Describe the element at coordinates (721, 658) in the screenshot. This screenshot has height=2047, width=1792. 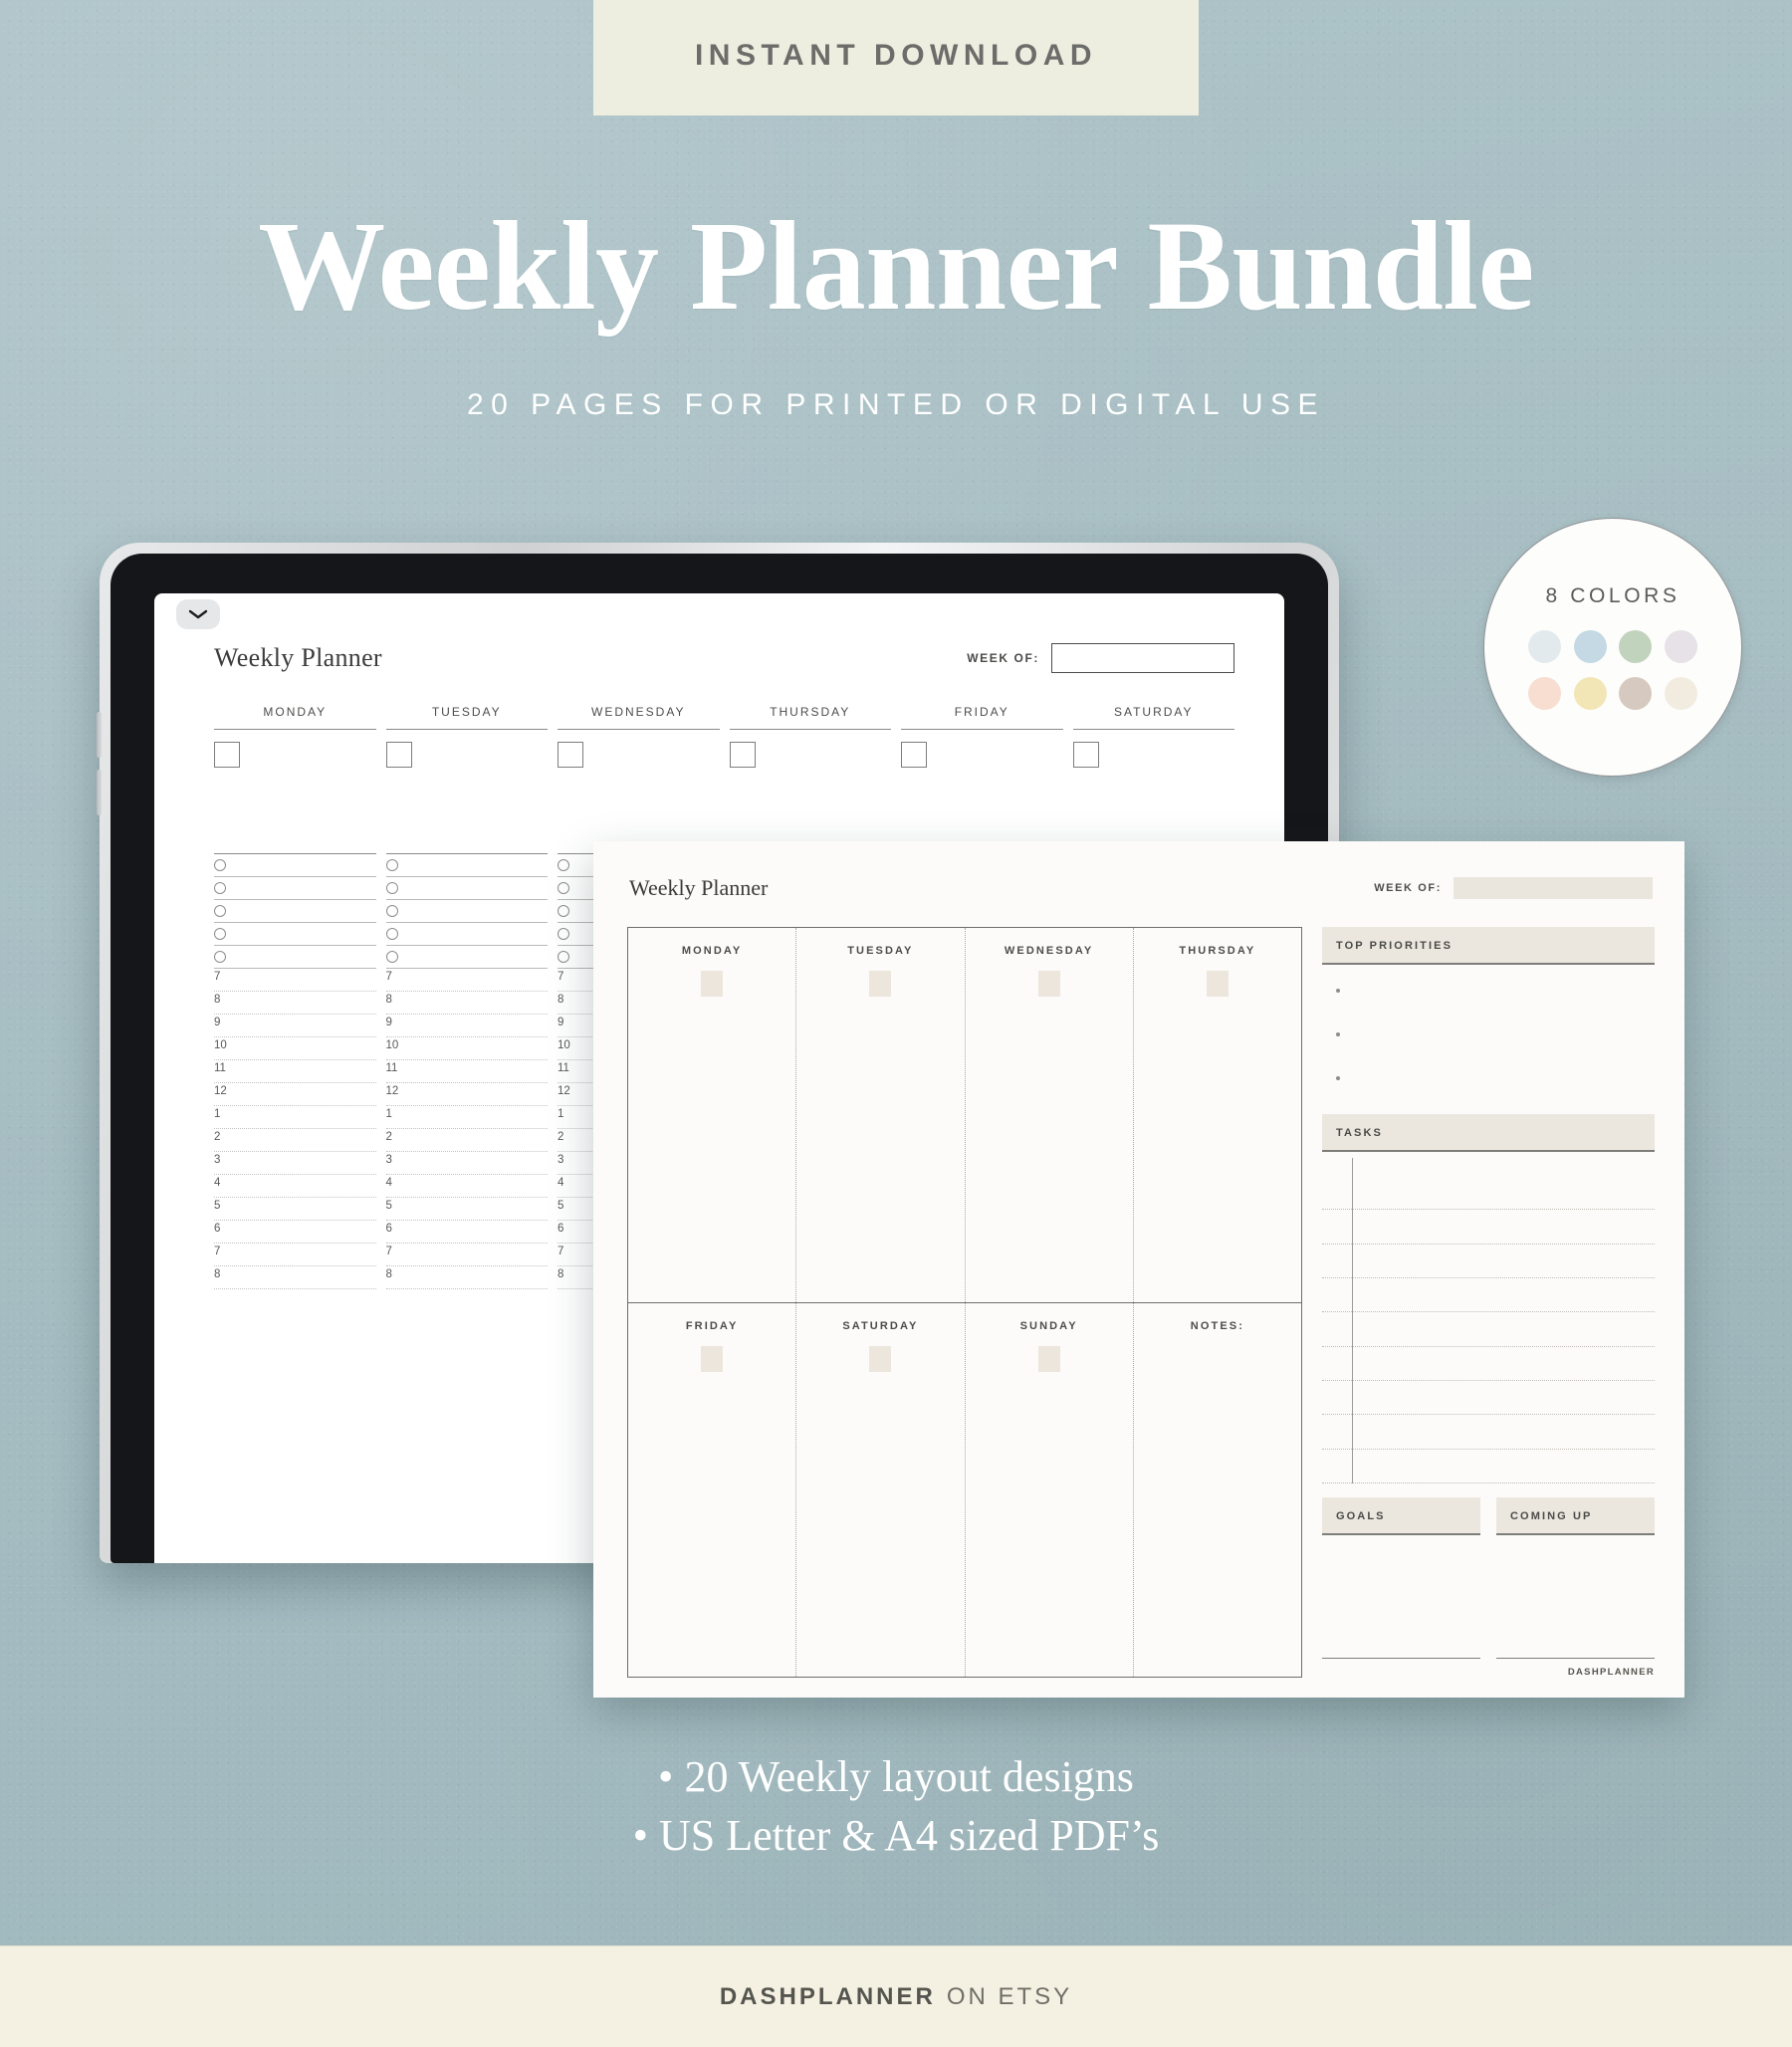
I see `tablet-page-header: Weekly Planner WEEK OF:` at that location.